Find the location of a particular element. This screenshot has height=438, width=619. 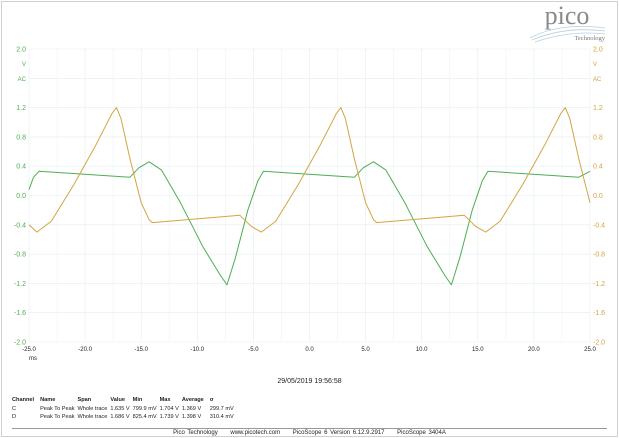

header-average: Average is located at coordinates (192, 400).